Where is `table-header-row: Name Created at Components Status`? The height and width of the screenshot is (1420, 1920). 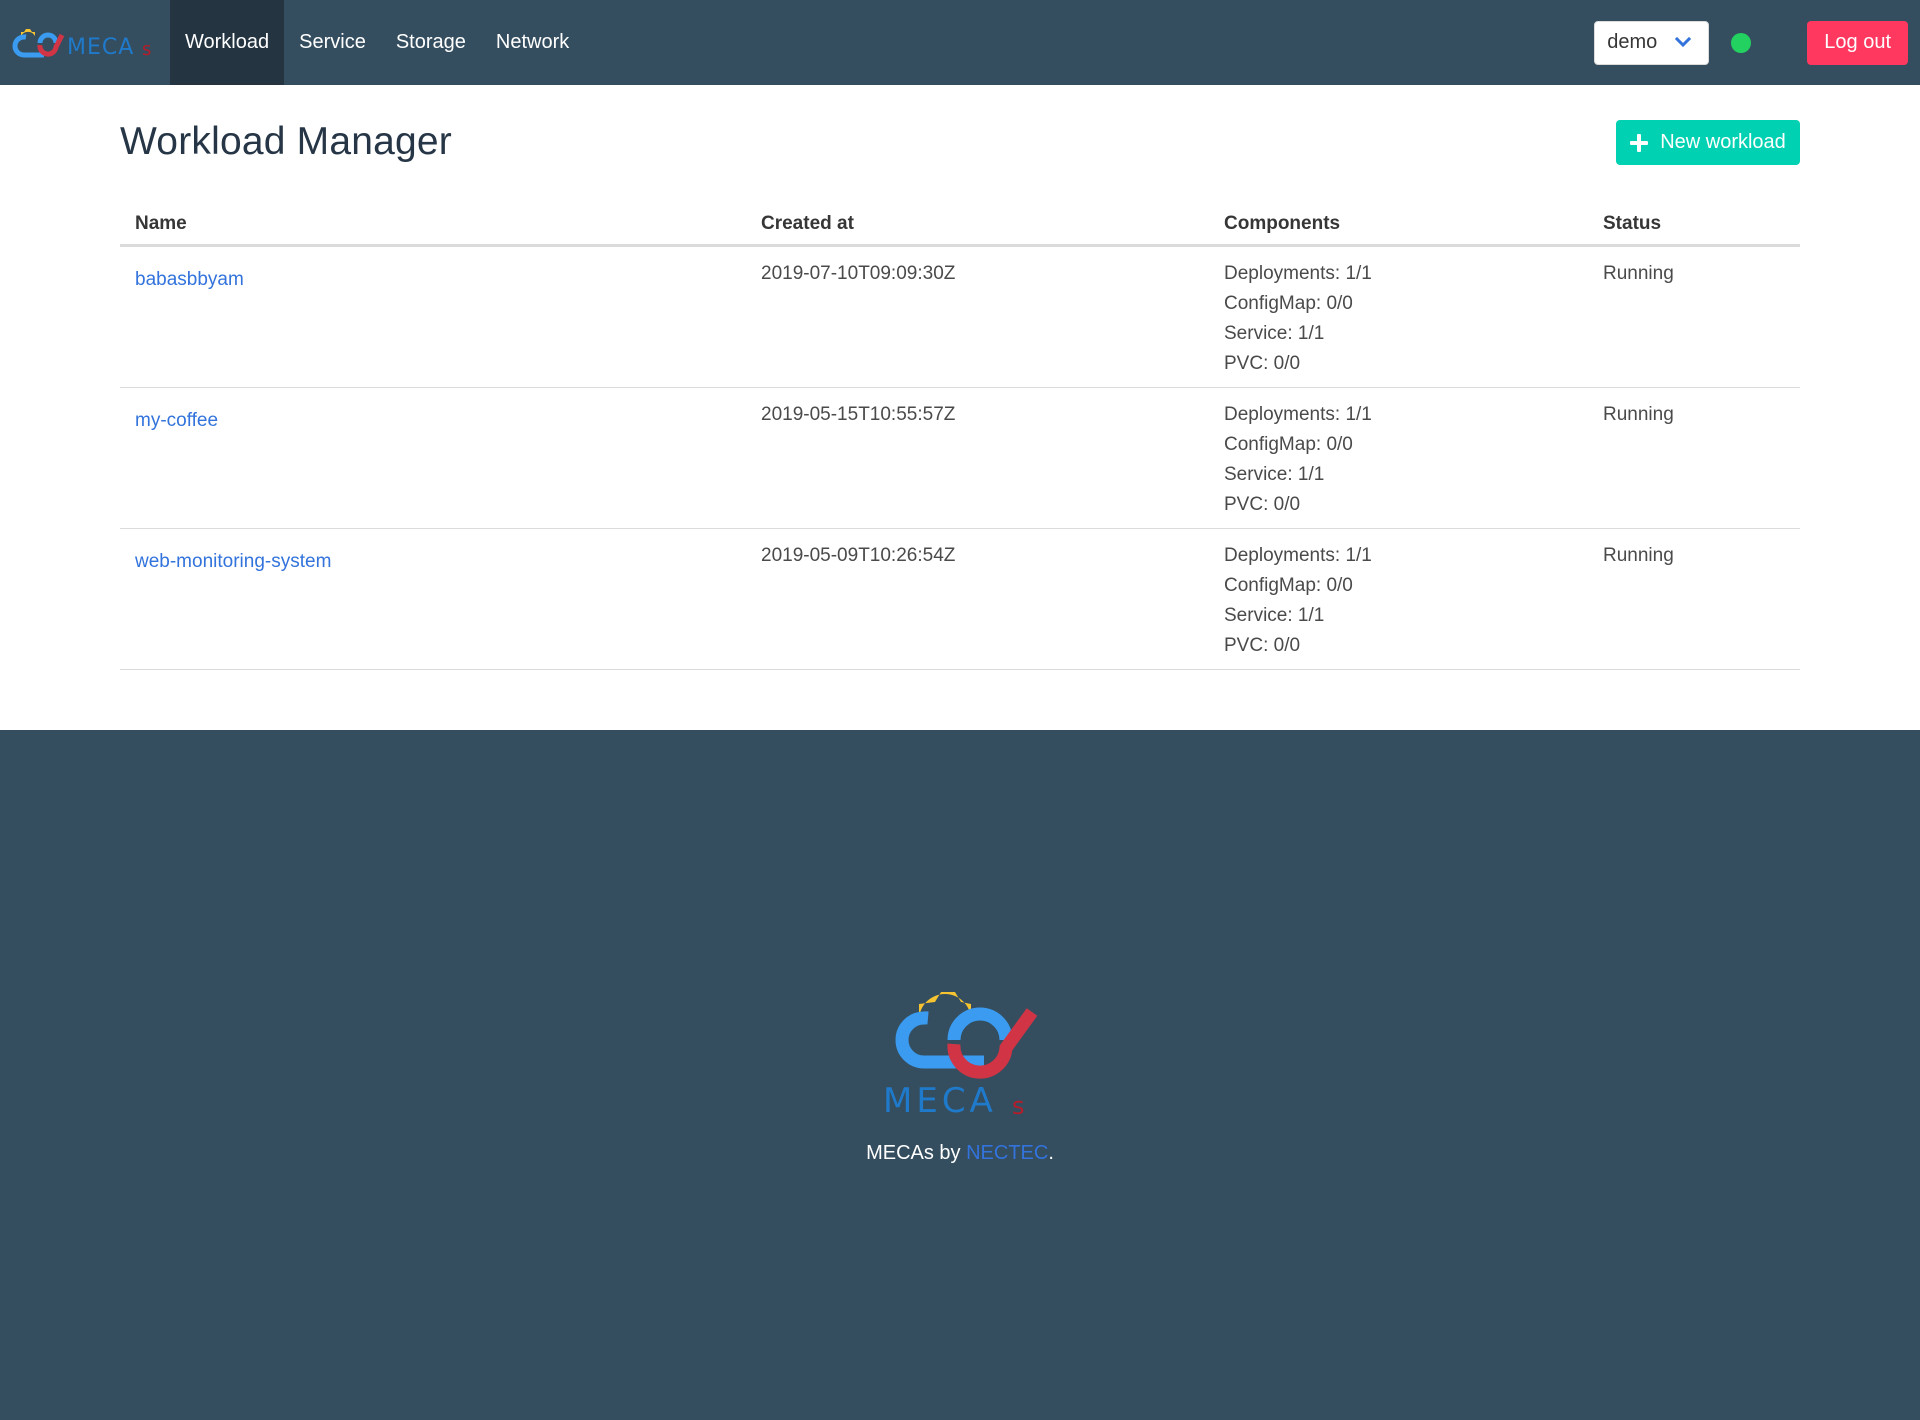 table-header-row: Name Created at Components Status is located at coordinates (960, 226).